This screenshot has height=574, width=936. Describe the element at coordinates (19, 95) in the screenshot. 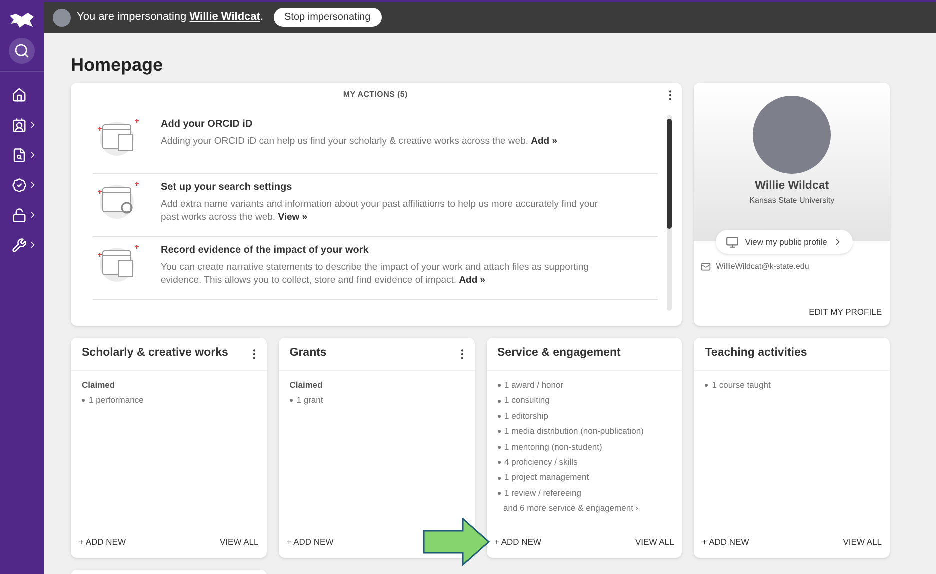

I see `home-icon` at that location.